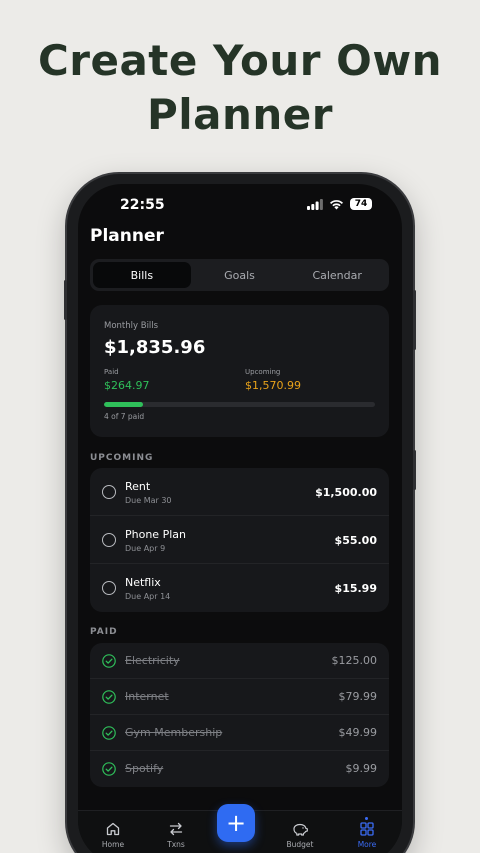 The height and width of the screenshot is (853, 480). I want to click on list-item: Spotify $9.99, so click(239, 769).